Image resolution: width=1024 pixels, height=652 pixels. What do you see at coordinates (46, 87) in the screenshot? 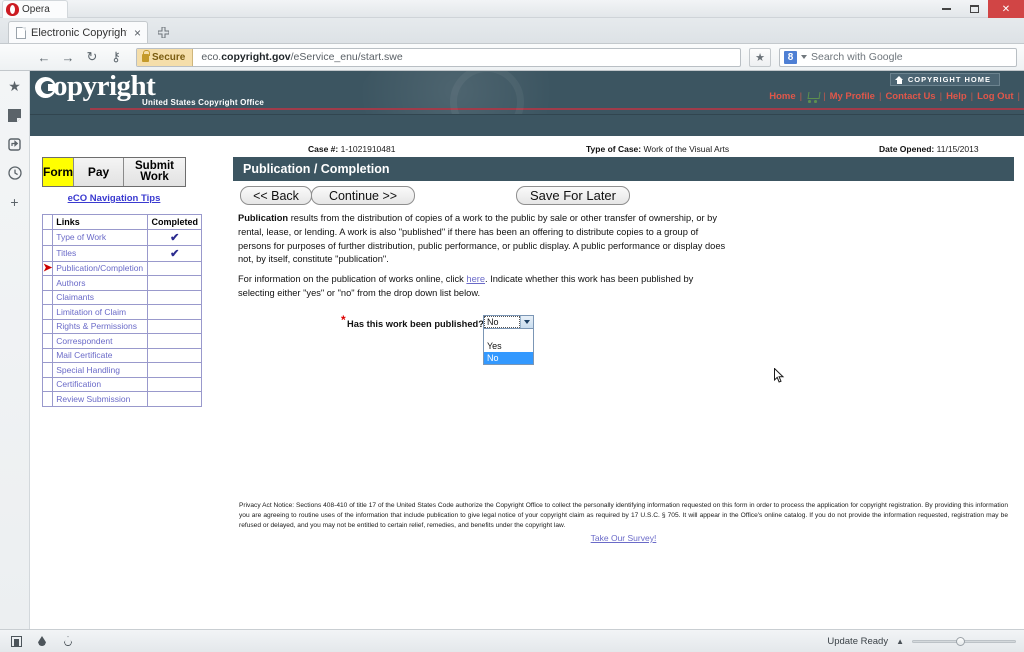
I see `copyright-c-icon` at bounding box center [46, 87].